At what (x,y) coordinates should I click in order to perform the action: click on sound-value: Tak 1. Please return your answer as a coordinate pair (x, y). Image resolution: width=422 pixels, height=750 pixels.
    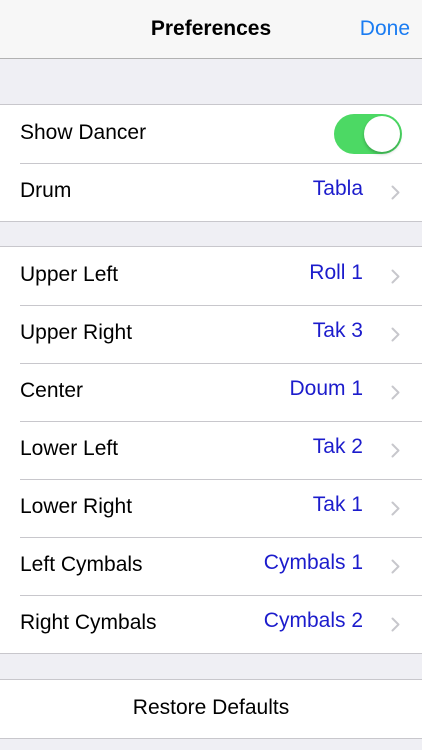
    Looking at the image, I should click on (337, 504).